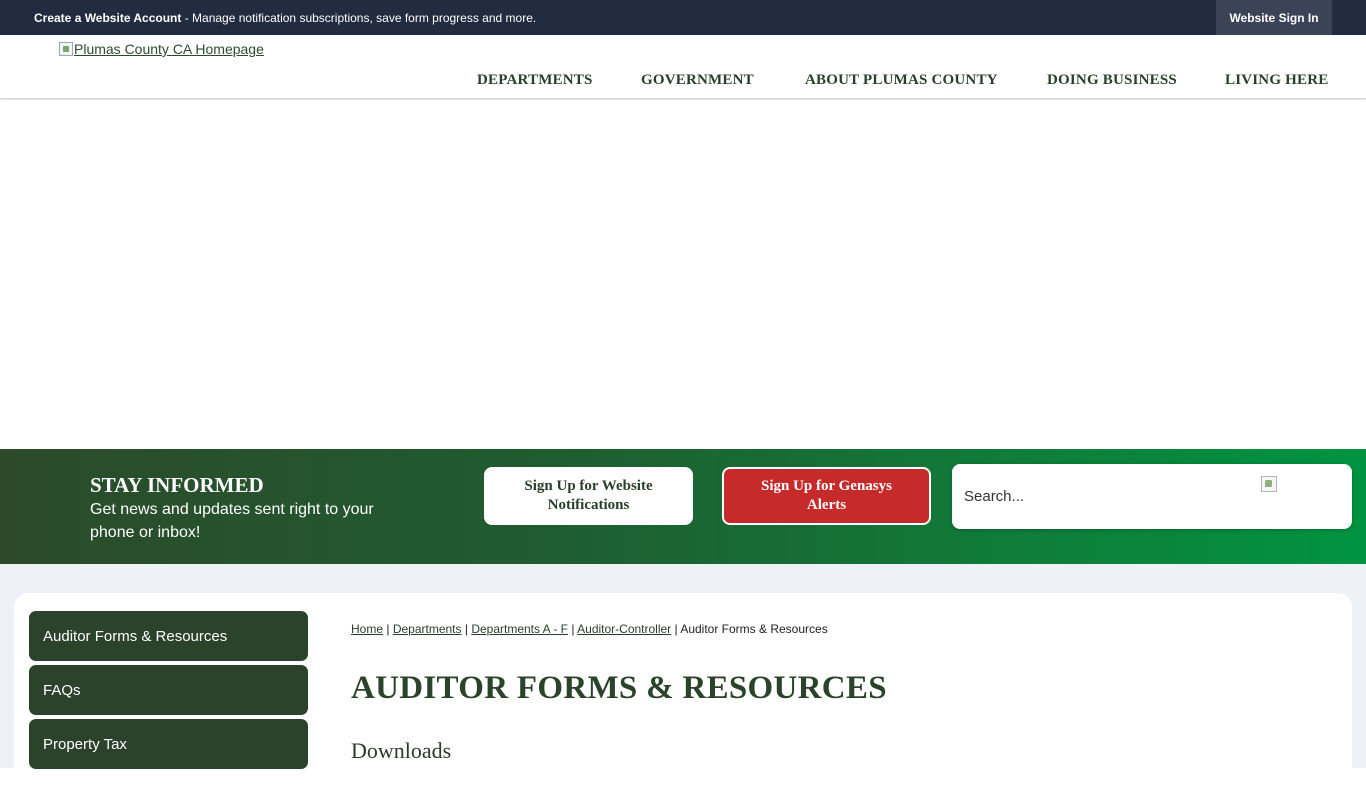 This screenshot has width=1366, height=793. What do you see at coordinates (754, 629) in the screenshot?
I see `breadcrumb-current: Auditor Forms & Resources` at bounding box center [754, 629].